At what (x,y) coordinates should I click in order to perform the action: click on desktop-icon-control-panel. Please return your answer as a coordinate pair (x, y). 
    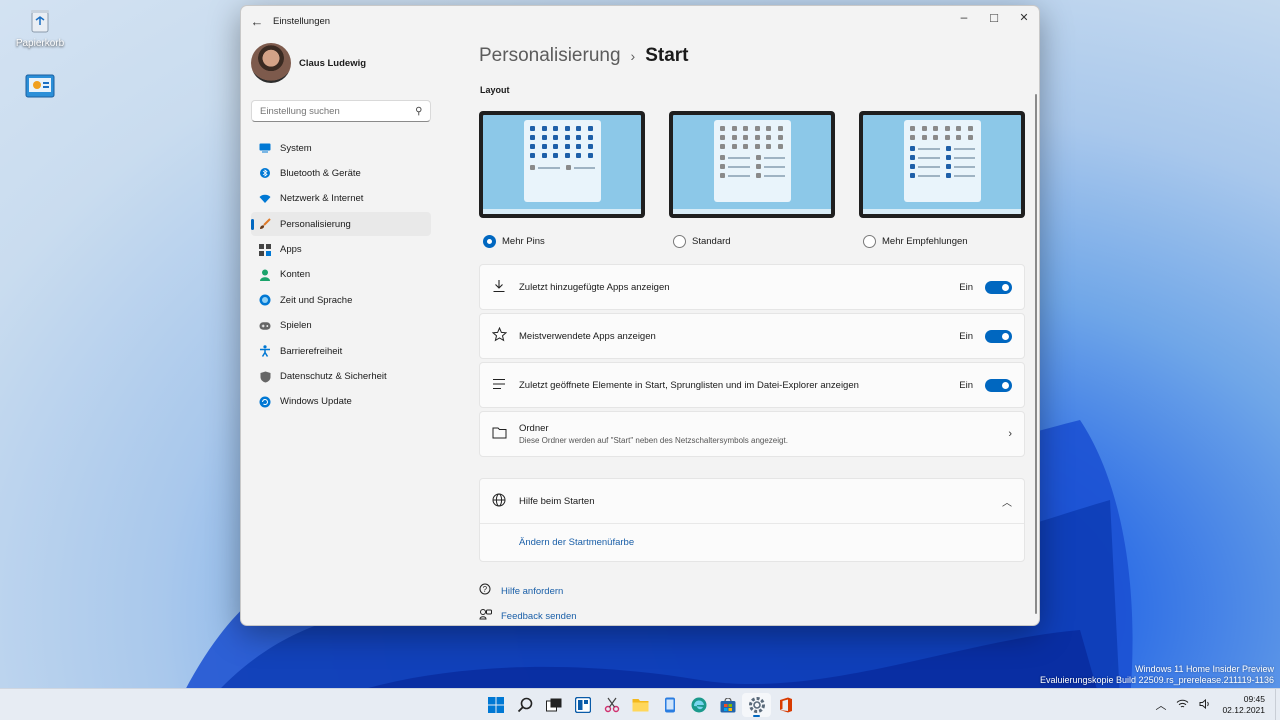
    Looking at the image, I should click on (40, 90).